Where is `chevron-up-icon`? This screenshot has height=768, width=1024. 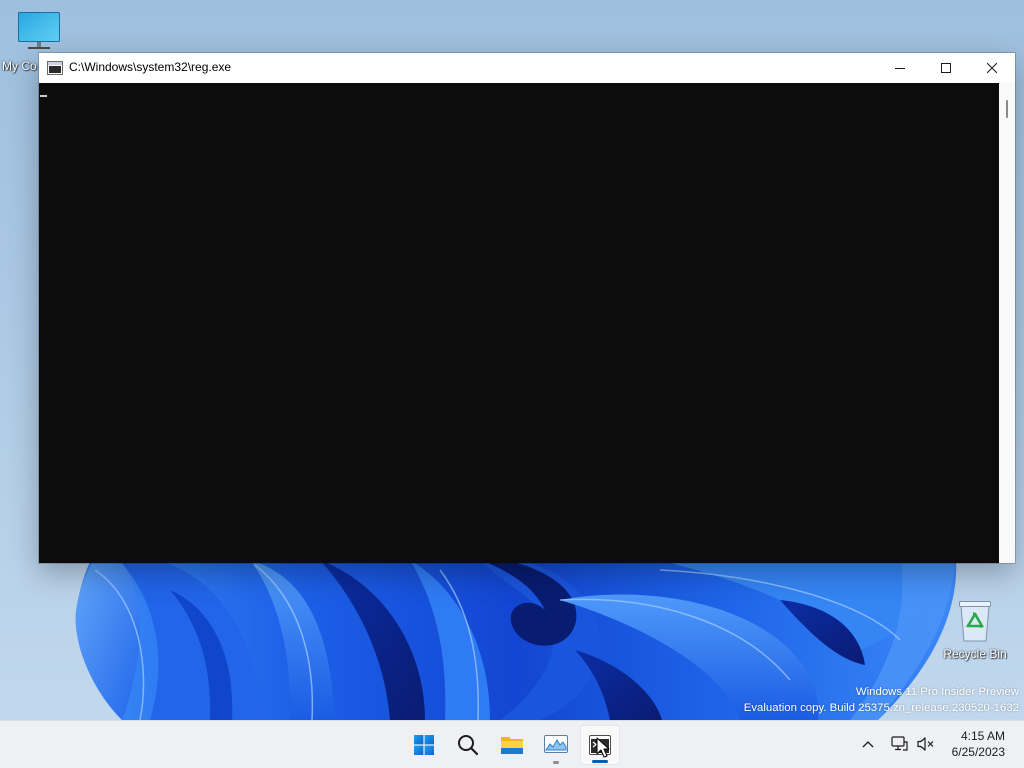 chevron-up-icon is located at coordinates (868, 744).